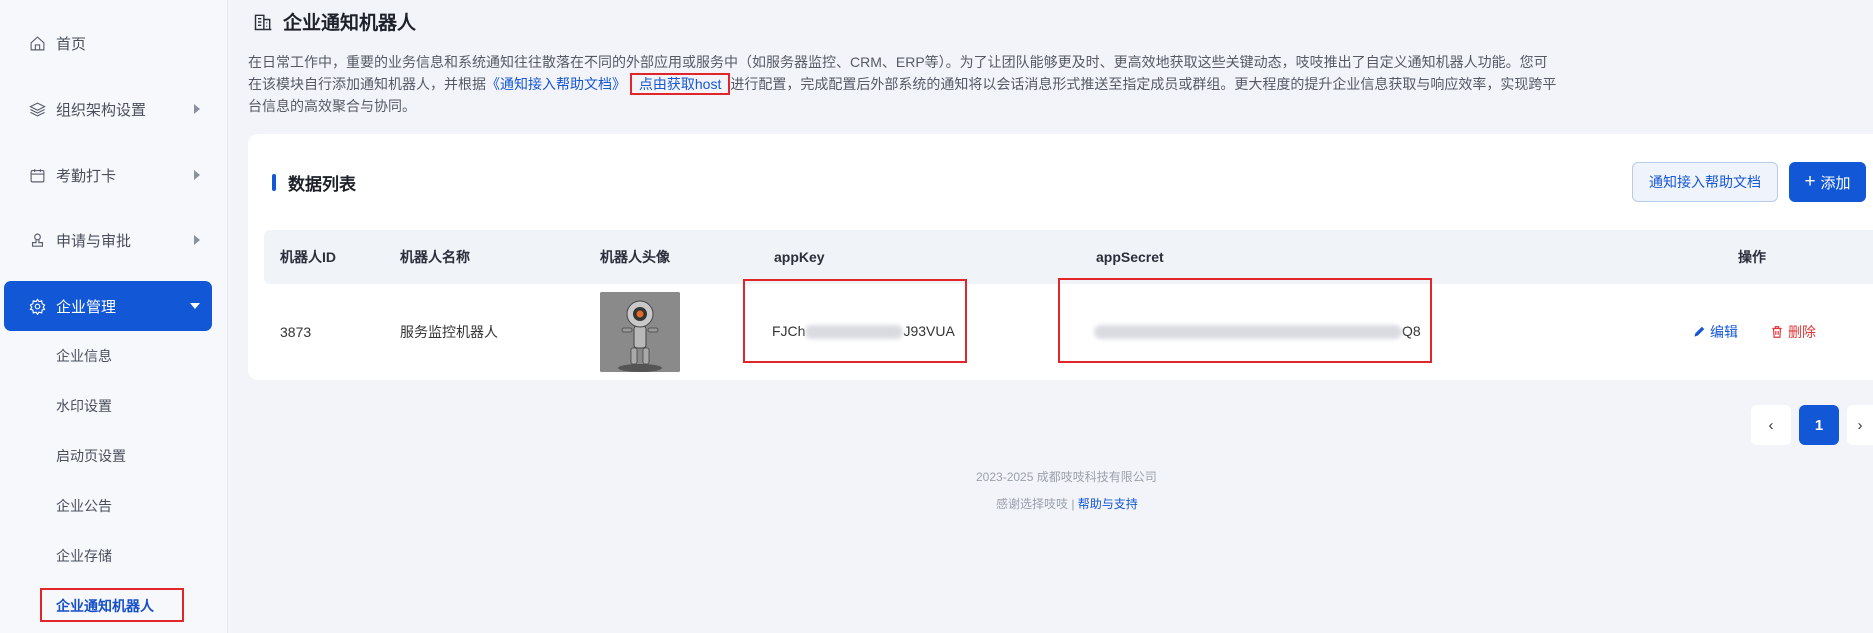 The width and height of the screenshot is (1873, 633). I want to click on sidebar-subitem-splash: 启动页设置, so click(91, 456).